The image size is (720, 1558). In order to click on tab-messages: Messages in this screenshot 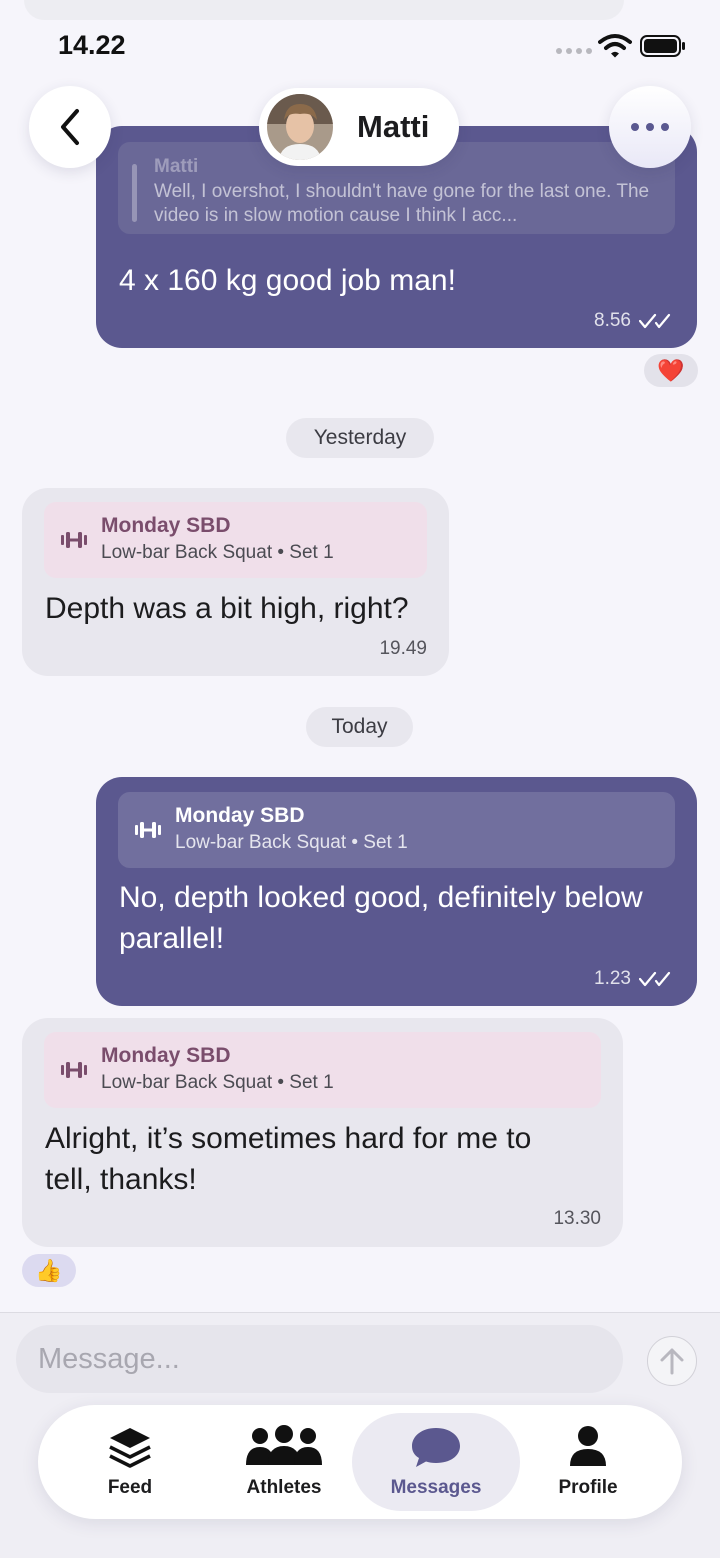, I will do `click(436, 1462)`.